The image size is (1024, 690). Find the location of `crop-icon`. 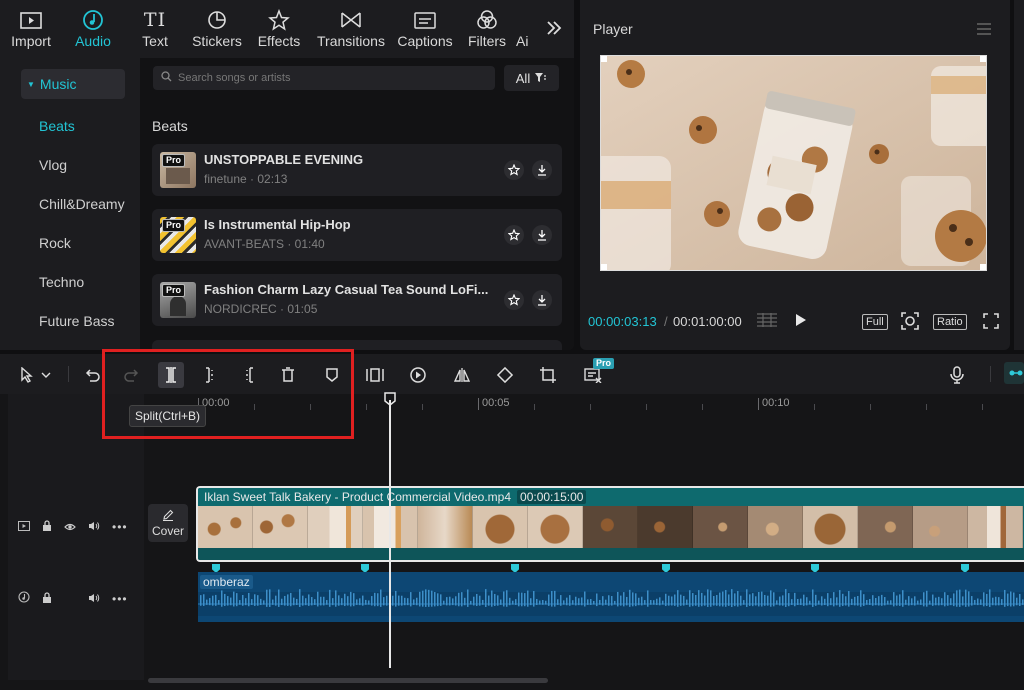

crop-icon is located at coordinates (548, 375).